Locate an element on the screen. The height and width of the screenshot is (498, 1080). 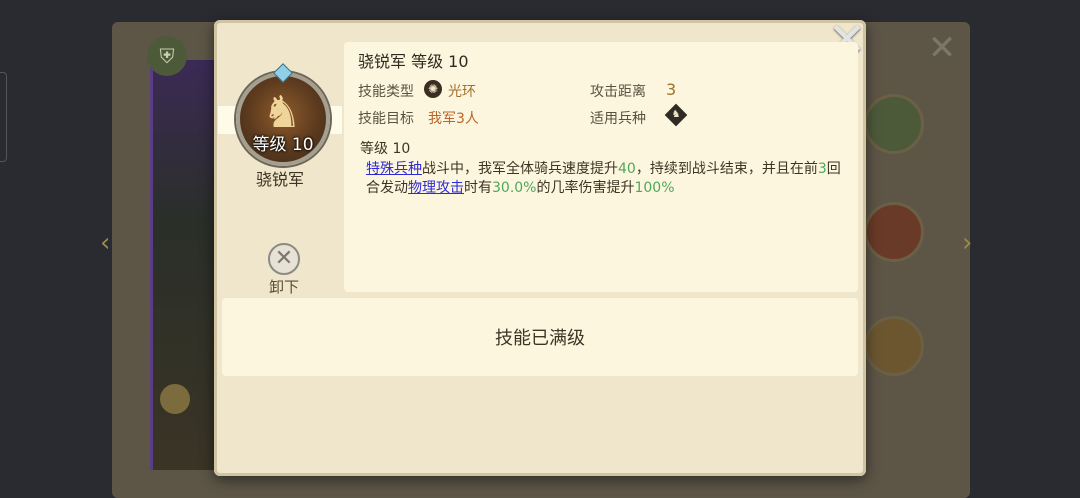
skill-type-value: 光环 is located at coordinates (462, 92).